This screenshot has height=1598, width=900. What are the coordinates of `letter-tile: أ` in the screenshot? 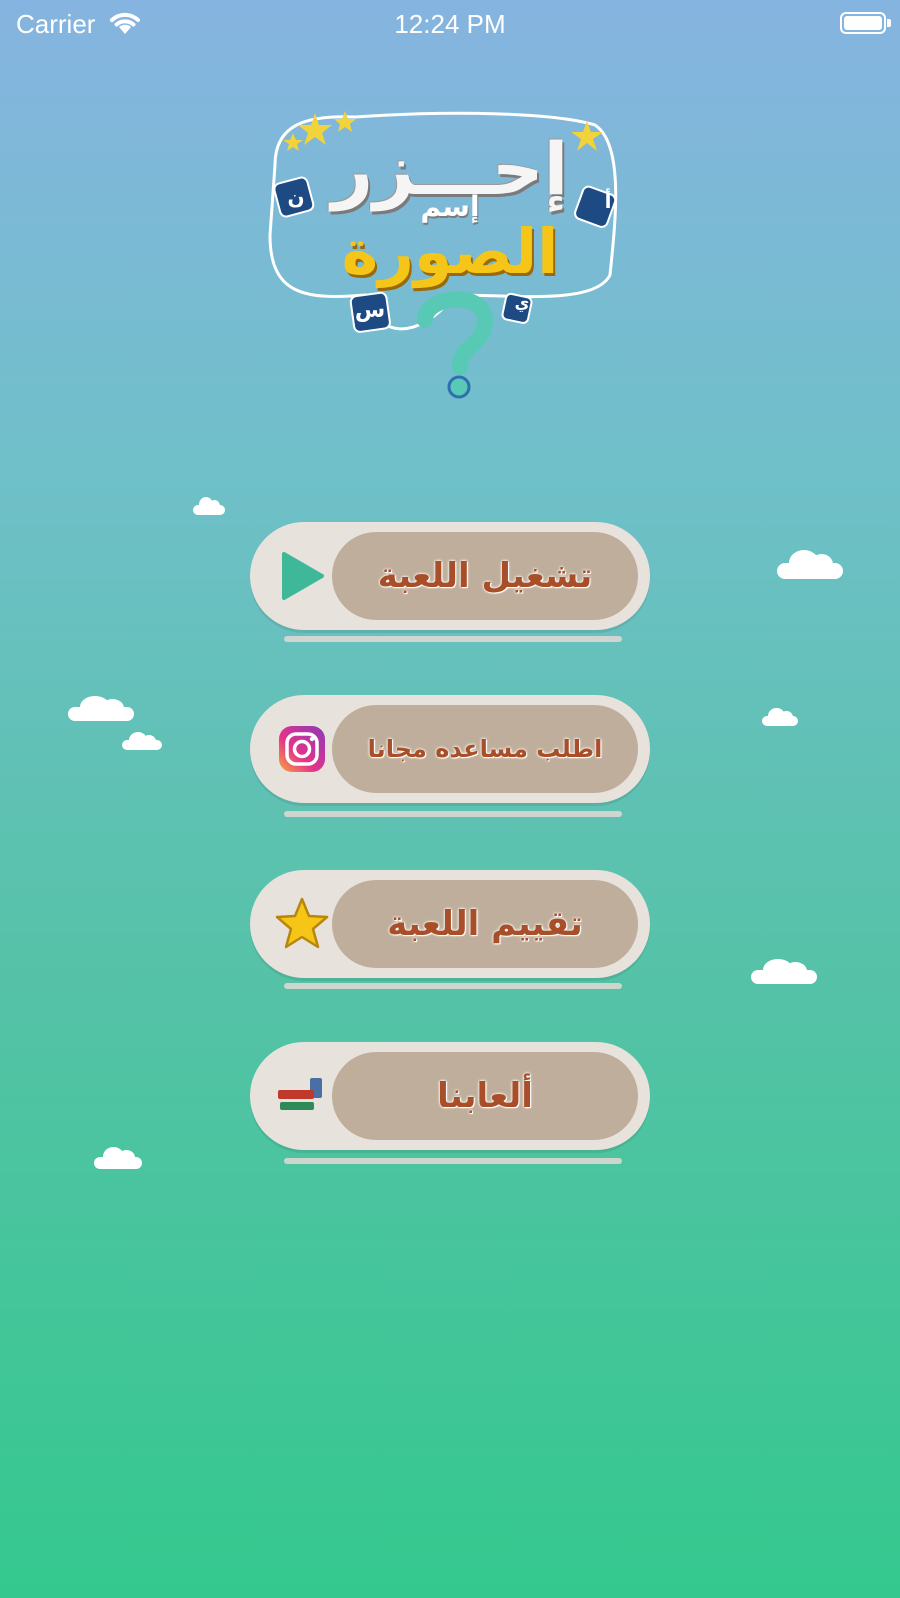 It's located at (608, 201).